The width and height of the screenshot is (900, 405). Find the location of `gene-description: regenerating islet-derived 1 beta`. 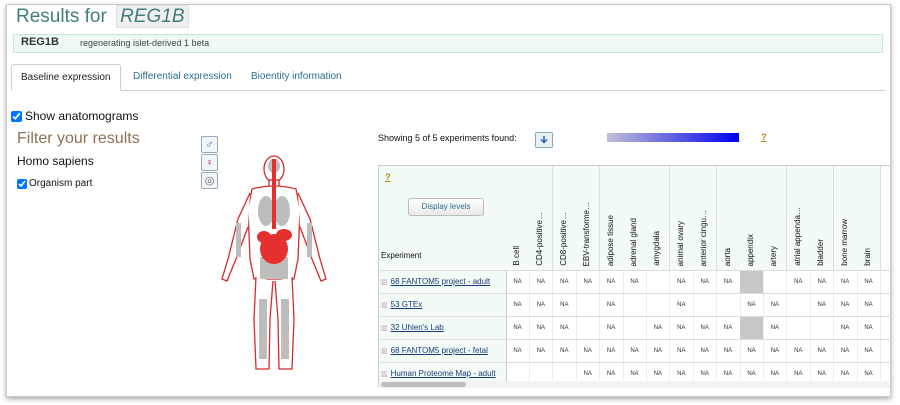

gene-description: regenerating islet-derived 1 beta is located at coordinates (145, 43).